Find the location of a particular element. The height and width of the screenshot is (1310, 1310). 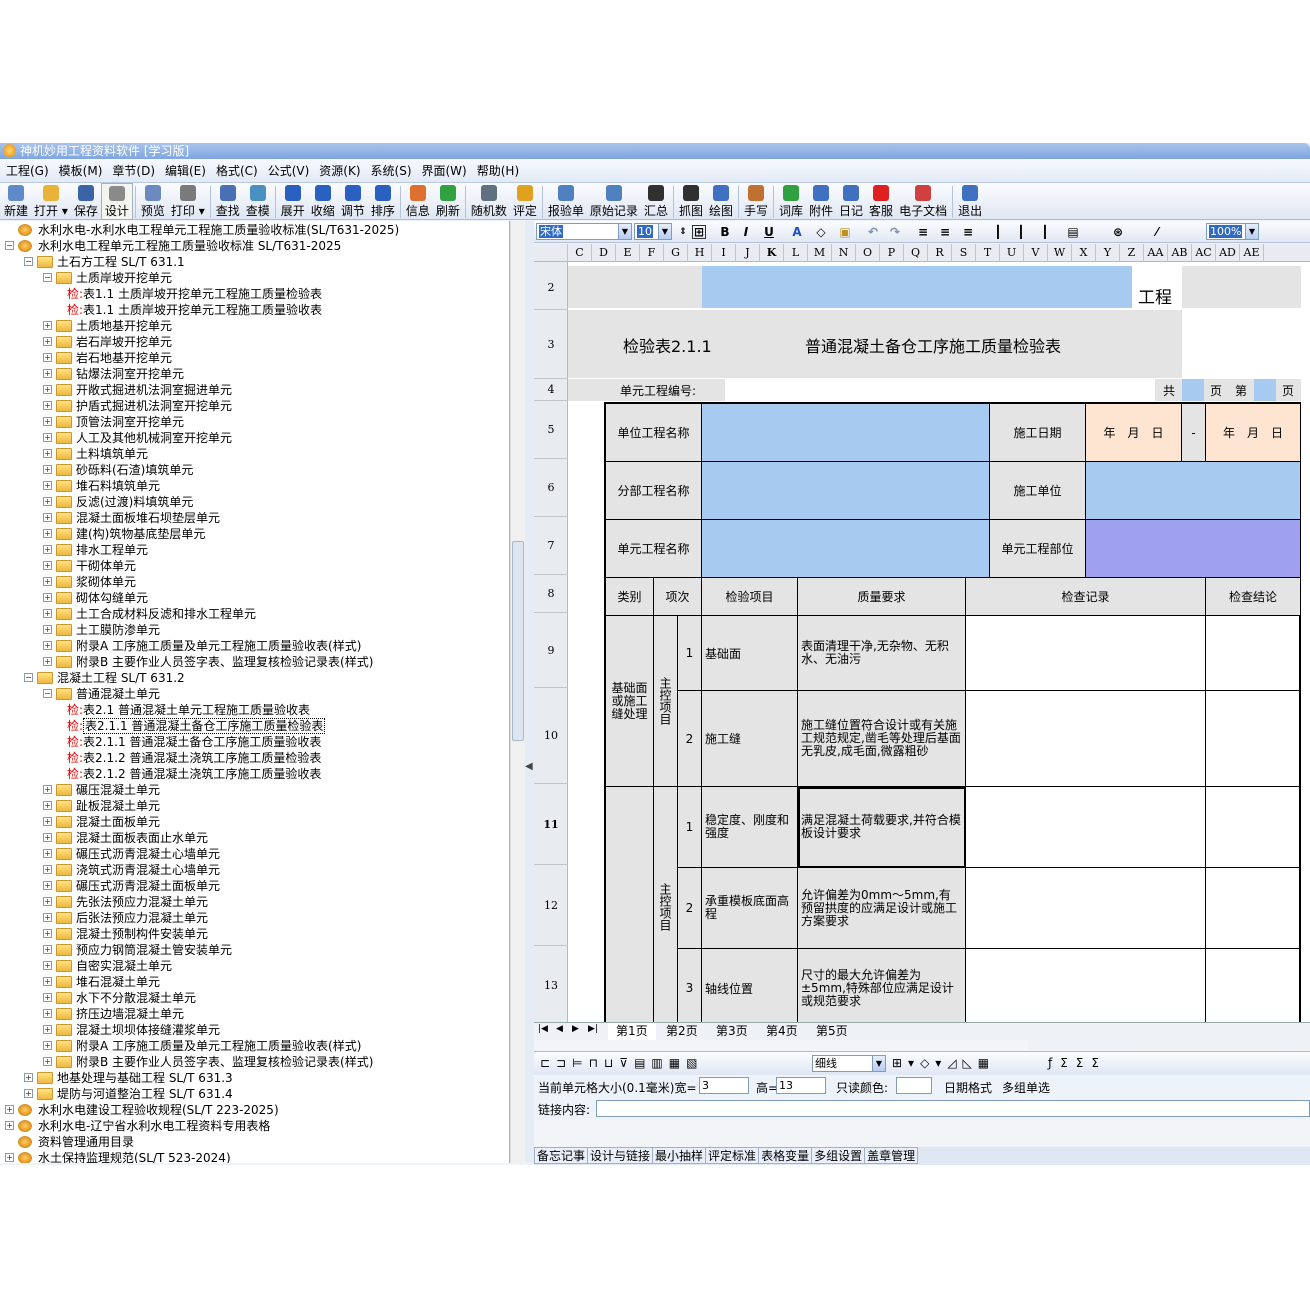

tree-node: 水下不分散混凝土单元 is located at coordinates (136, 998).